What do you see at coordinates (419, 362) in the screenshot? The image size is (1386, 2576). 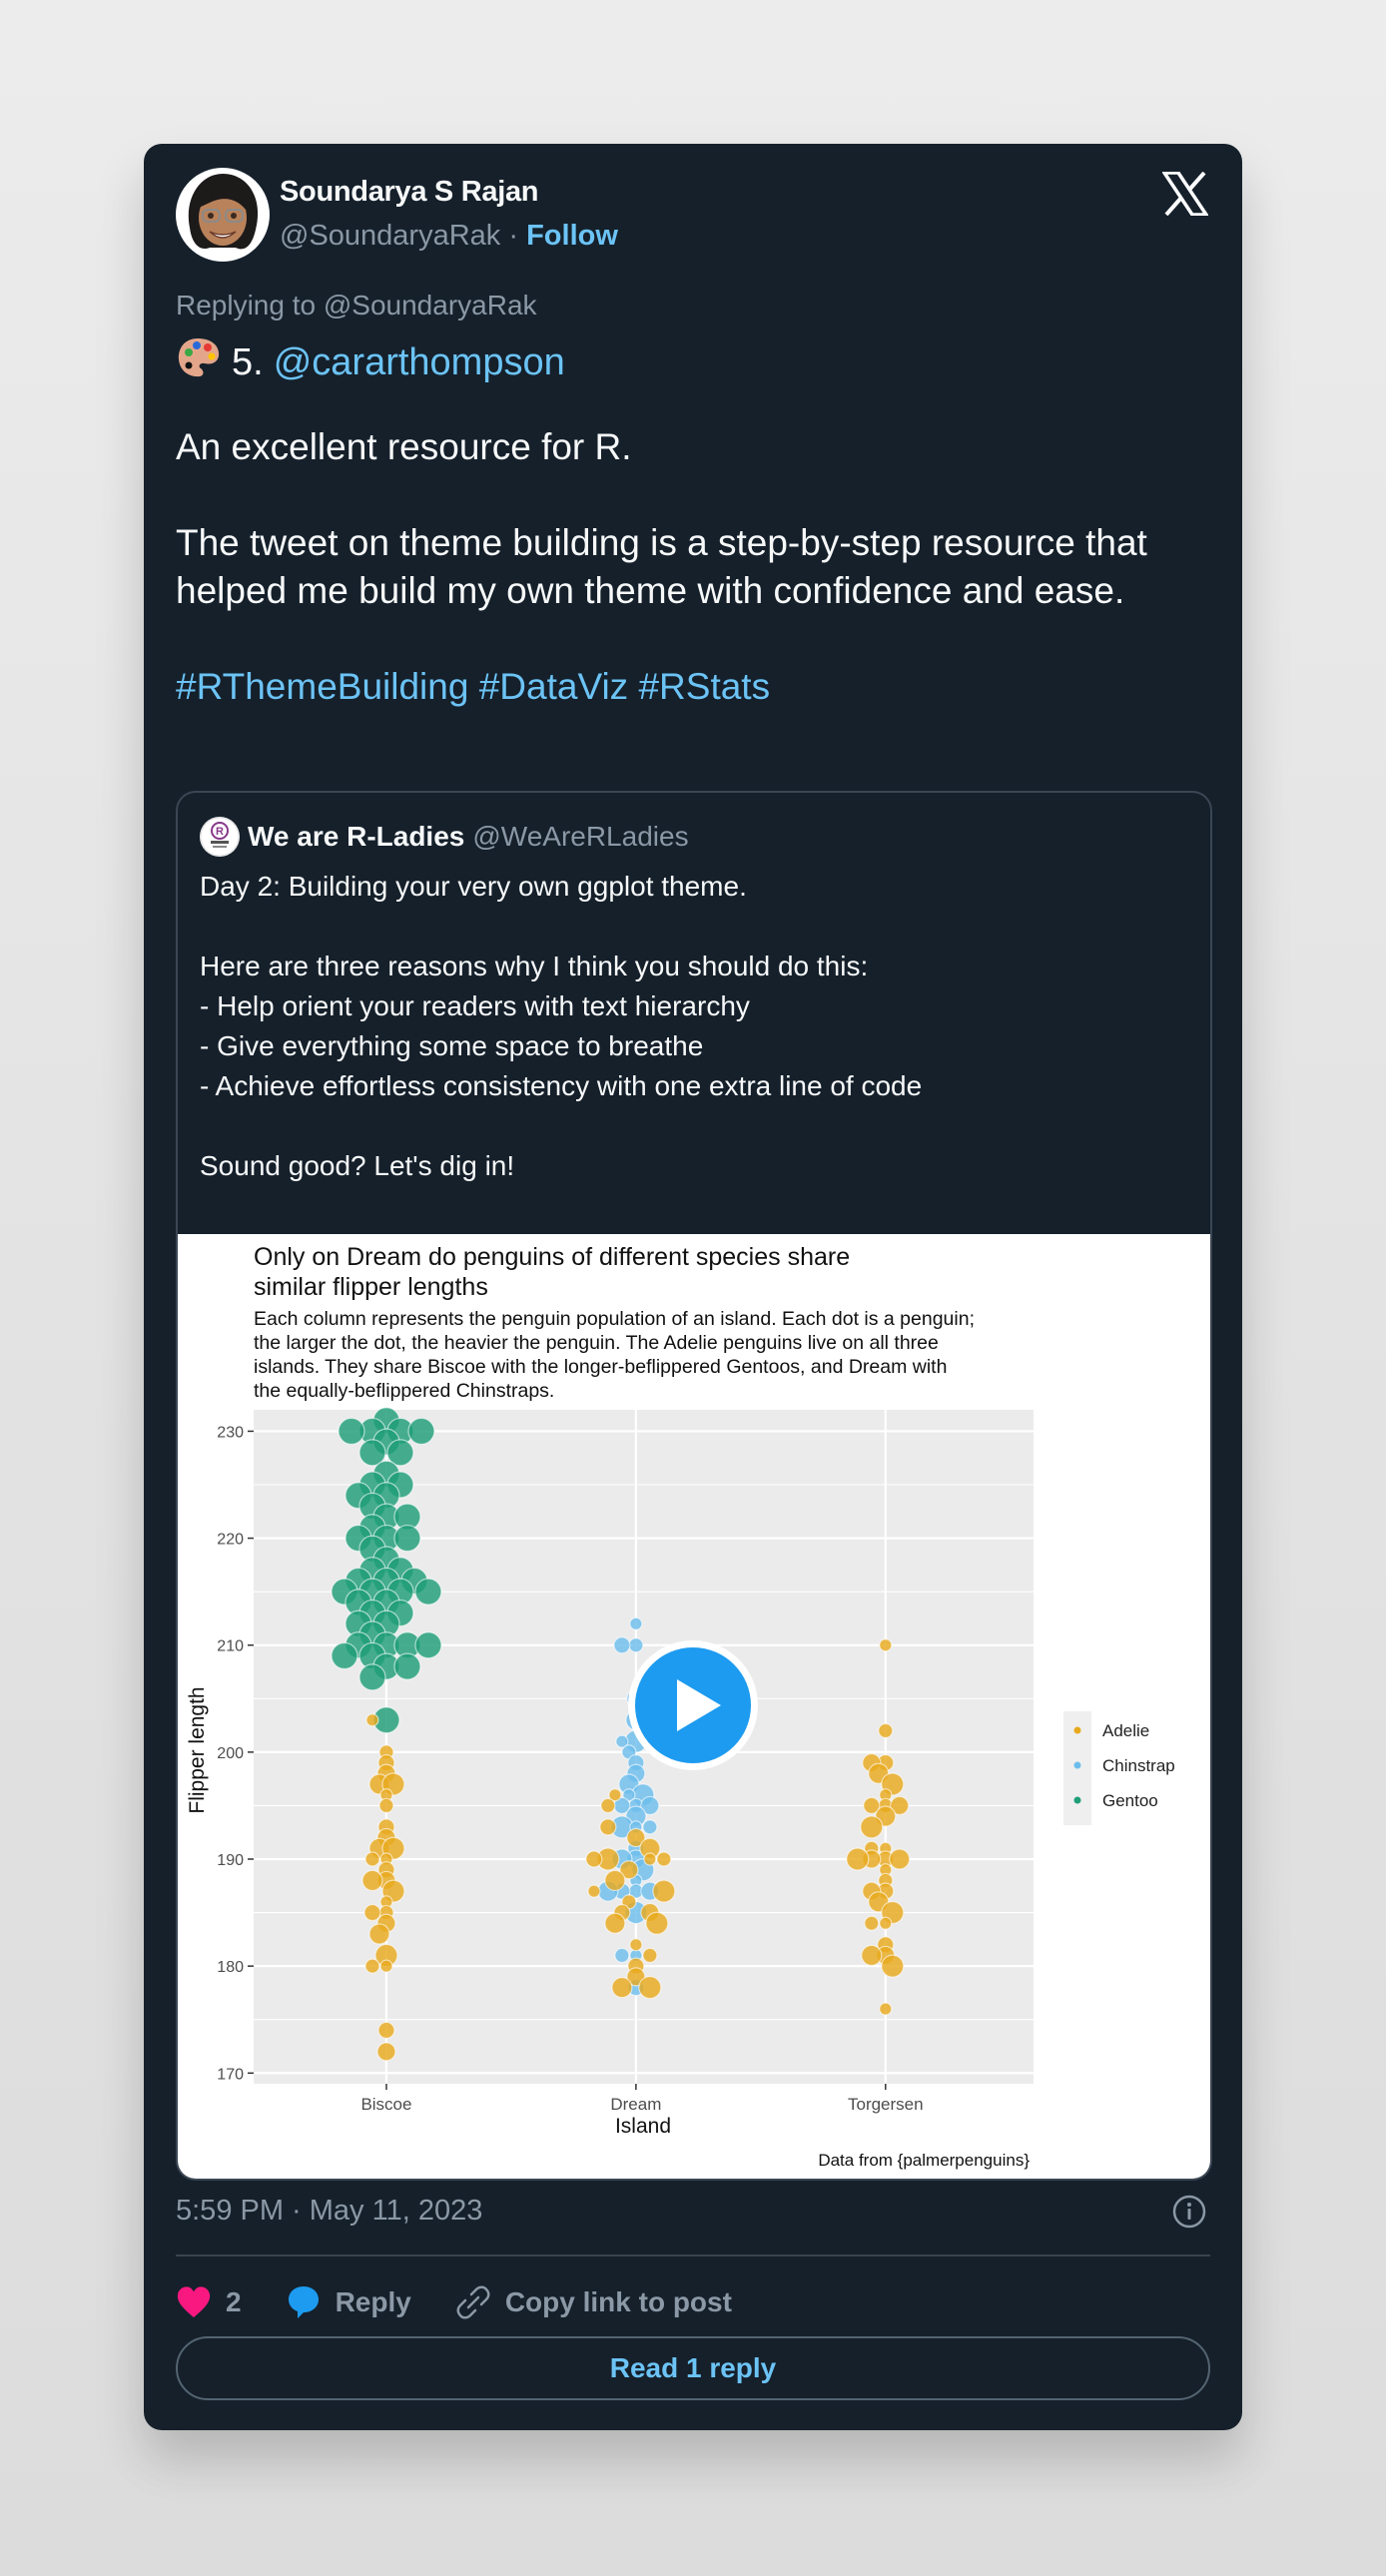 I see `mention-link: @cararthompson` at bounding box center [419, 362].